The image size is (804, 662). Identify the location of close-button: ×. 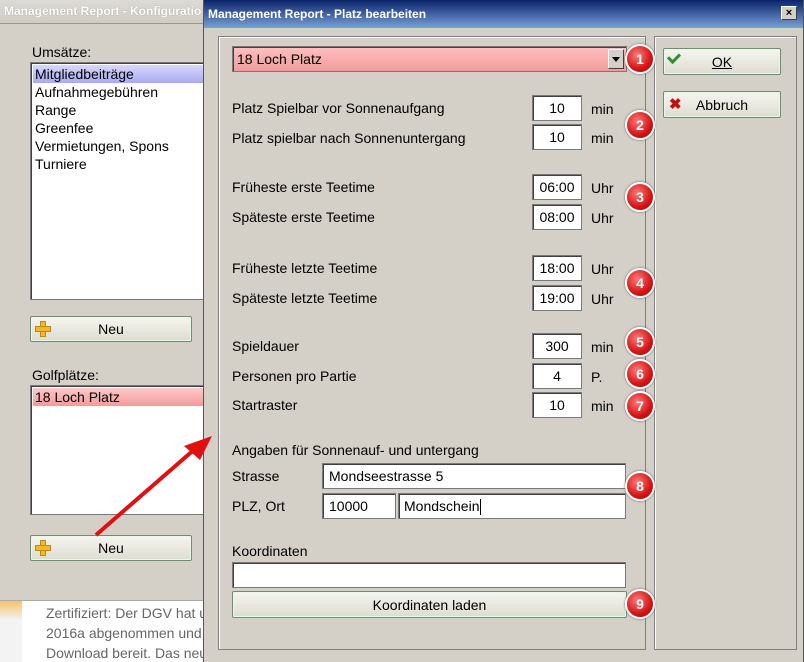
(789, 13).